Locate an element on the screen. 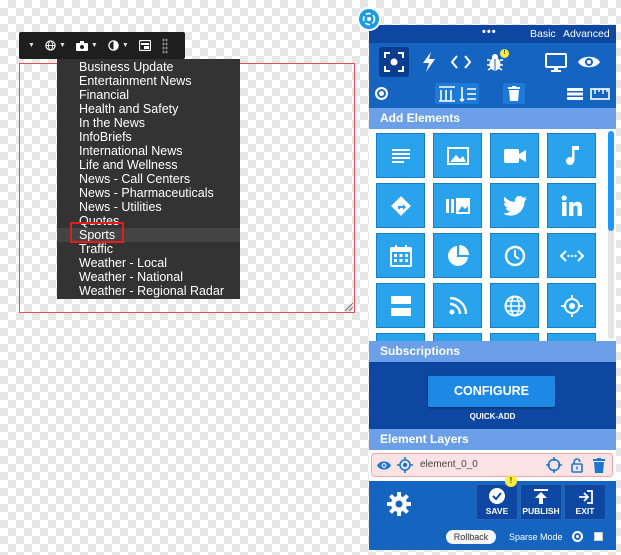 Image resolution: width=621 pixels, height=555 pixels. subscriptions-header: Subscriptions is located at coordinates (492, 351).